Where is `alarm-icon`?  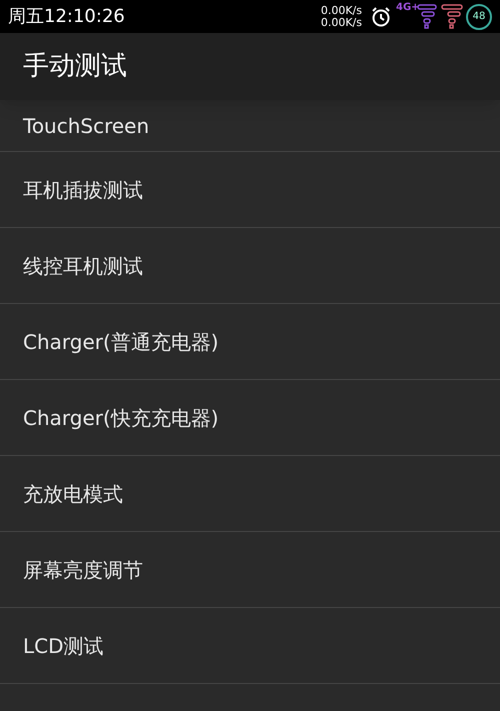
alarm-icon is located at coordinates (381, 17).